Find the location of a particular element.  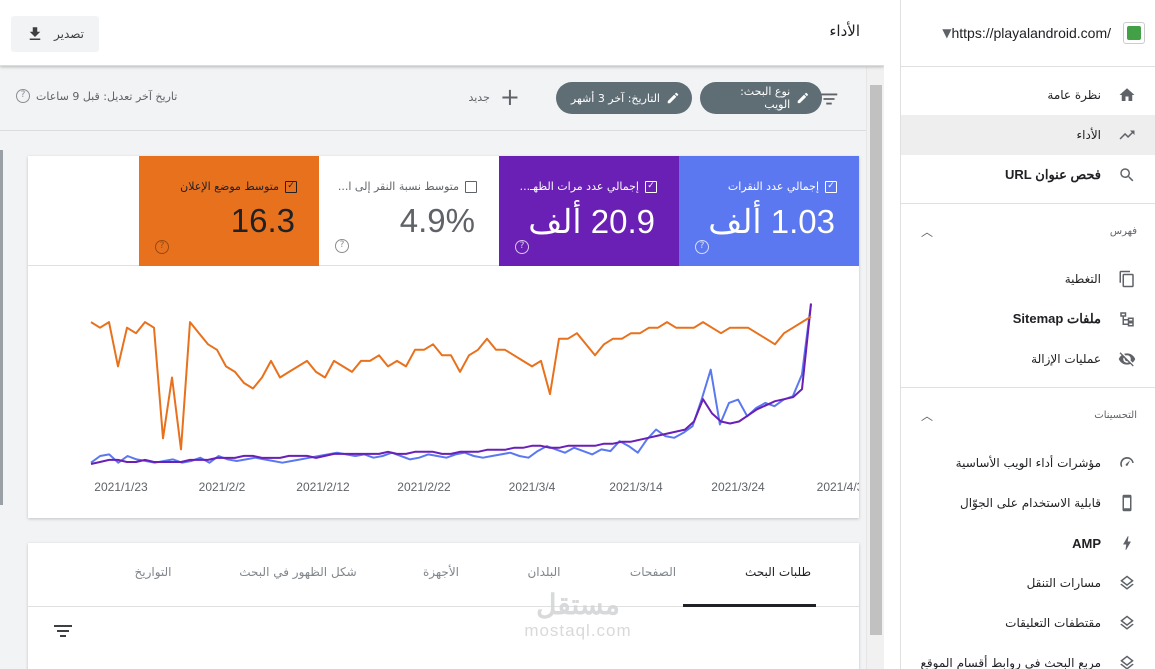

date-label: التاريخ: آخر 3 أشهر is located at coordinates (615, 98).